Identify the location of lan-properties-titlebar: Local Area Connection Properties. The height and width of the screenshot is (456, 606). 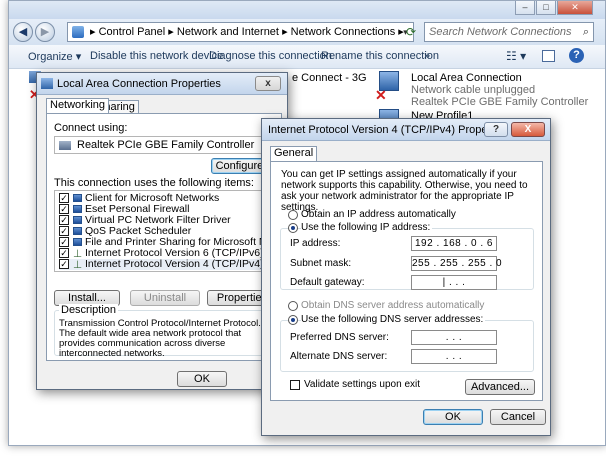
(162, 84).